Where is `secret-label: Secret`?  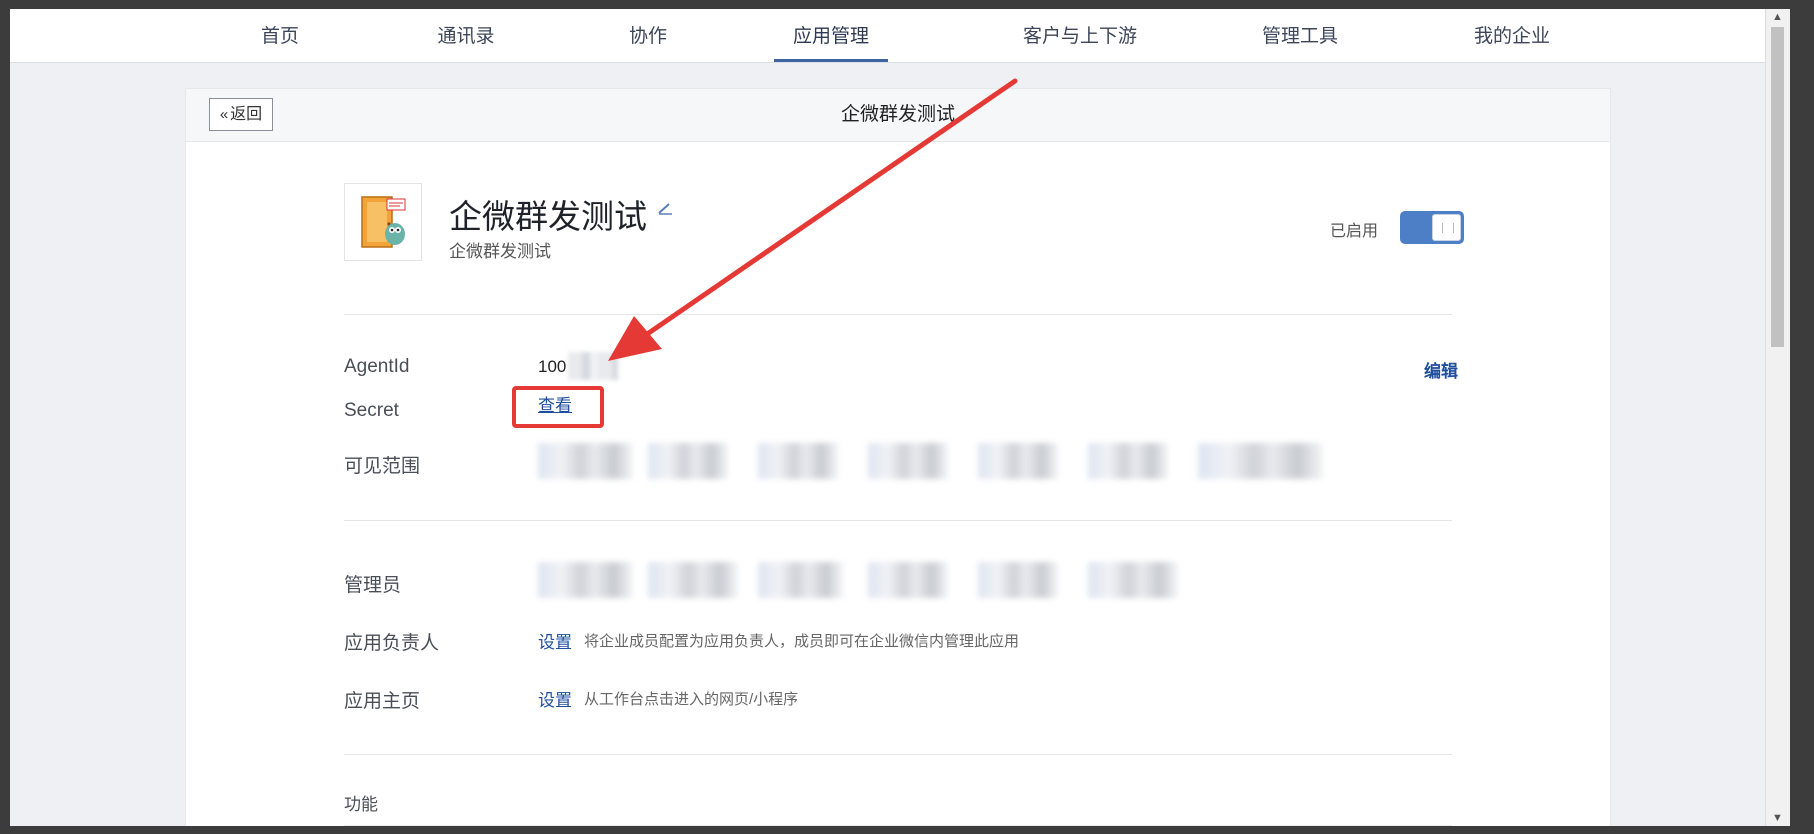 secret-label: Secret is located at coordinates (371, 410).